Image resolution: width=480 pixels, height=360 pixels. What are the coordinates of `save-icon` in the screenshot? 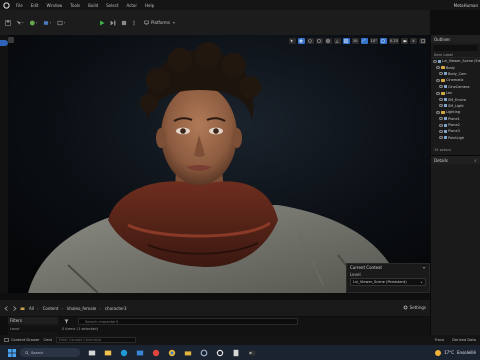 It's located at (8, 23).